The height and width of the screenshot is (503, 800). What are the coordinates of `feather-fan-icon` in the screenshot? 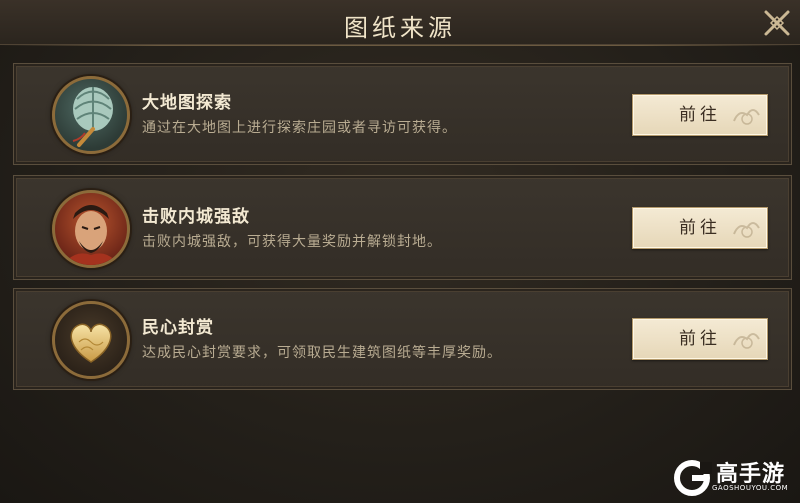 It's located at (91, 115).